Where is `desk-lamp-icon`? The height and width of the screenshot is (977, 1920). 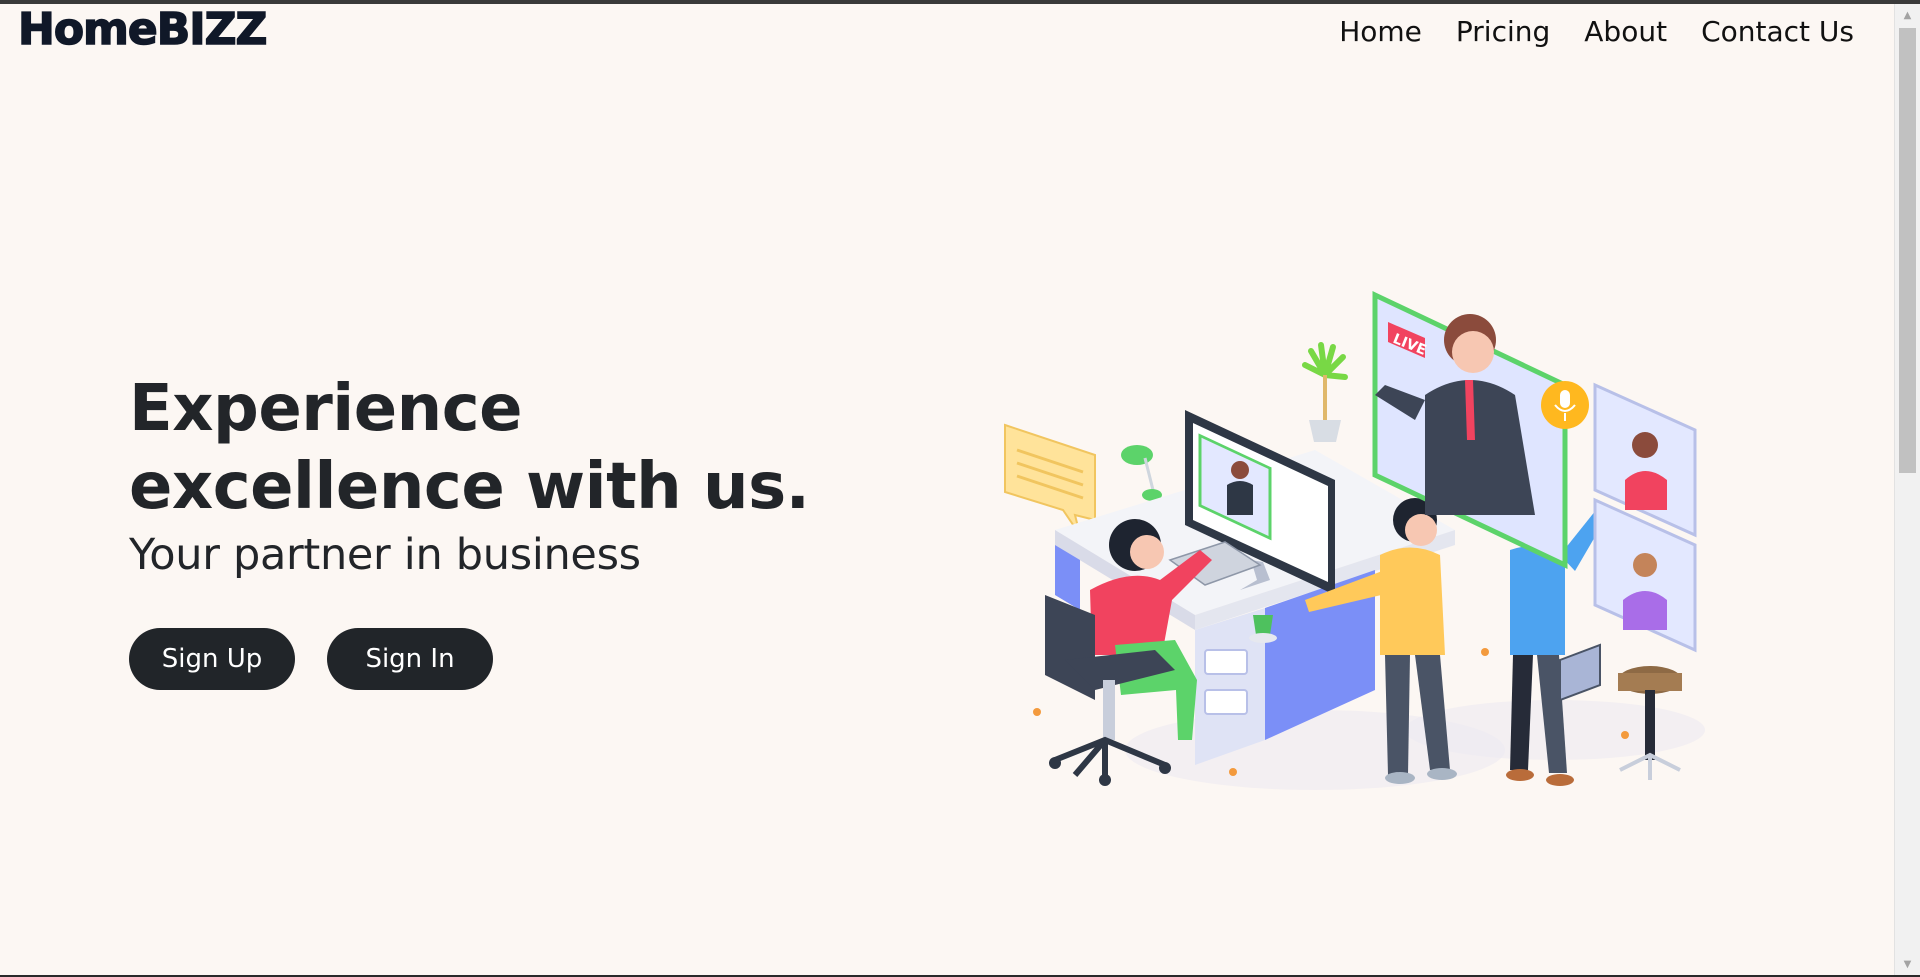 desk-lamp-icon is located at coordinates (1141, 473).